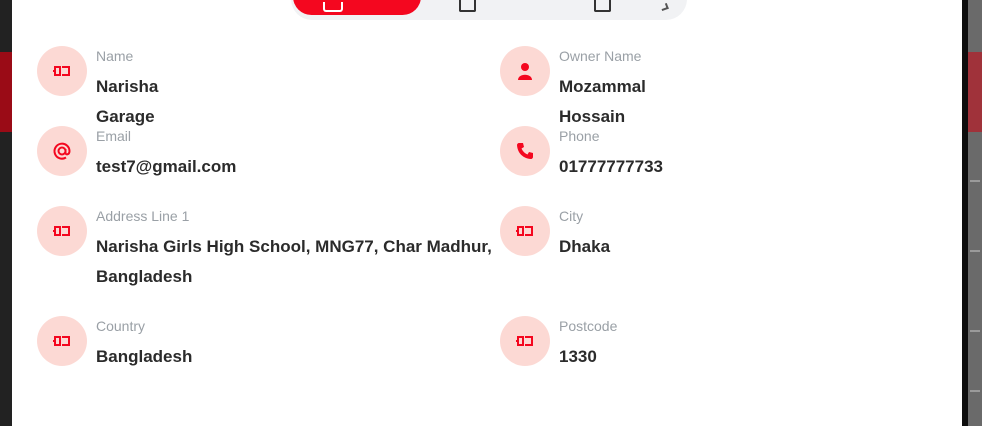 The width and height of the screenshot is (982, 426). Describe the element at coordinates (965, 213) in the screenshot. I see `modal-edge` at that location.